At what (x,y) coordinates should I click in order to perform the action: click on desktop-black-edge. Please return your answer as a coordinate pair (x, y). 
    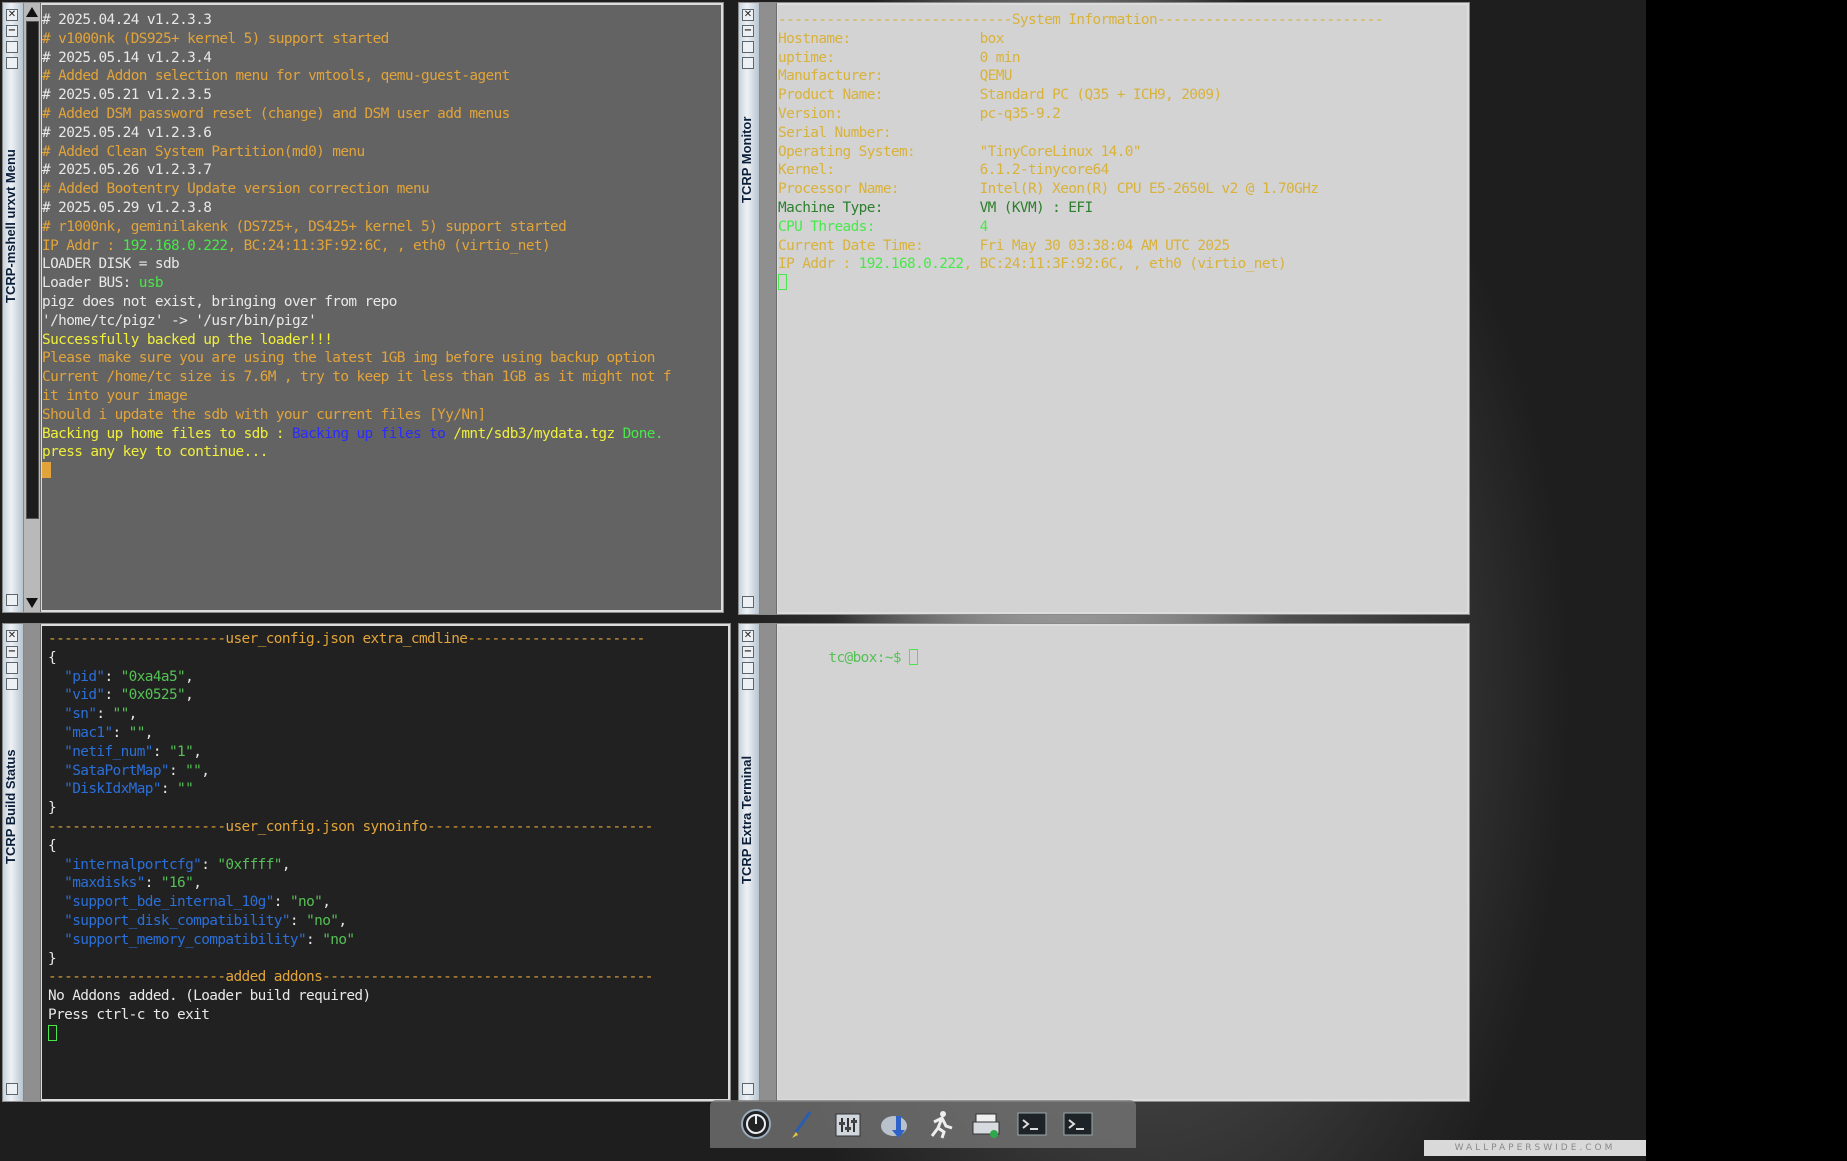
    Looking at the image, I should click on (1746, 580).